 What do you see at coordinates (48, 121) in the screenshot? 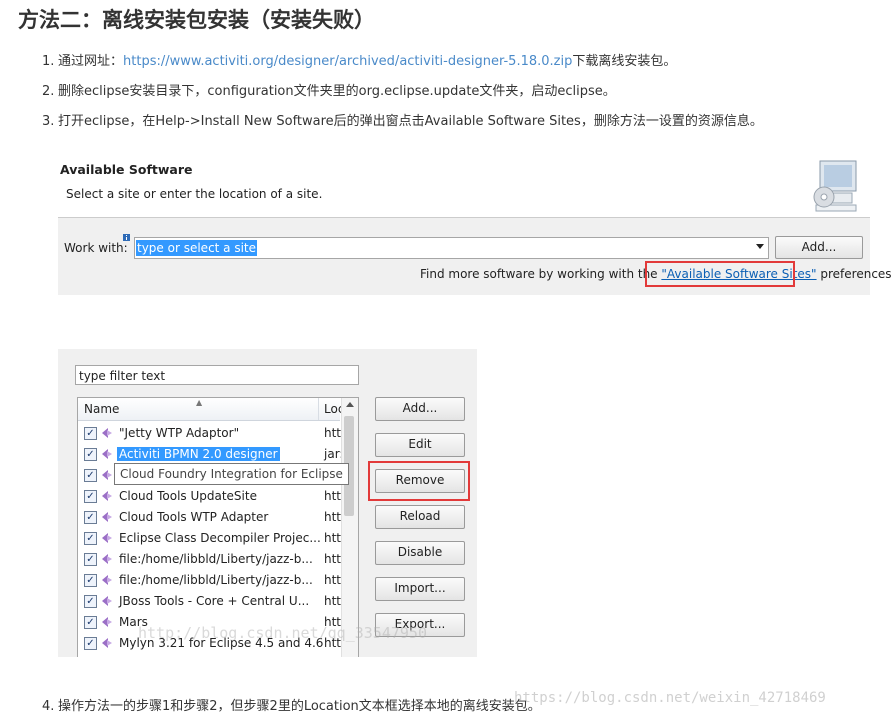
I see `step-number: 3.` at bounding box center [48, 121].